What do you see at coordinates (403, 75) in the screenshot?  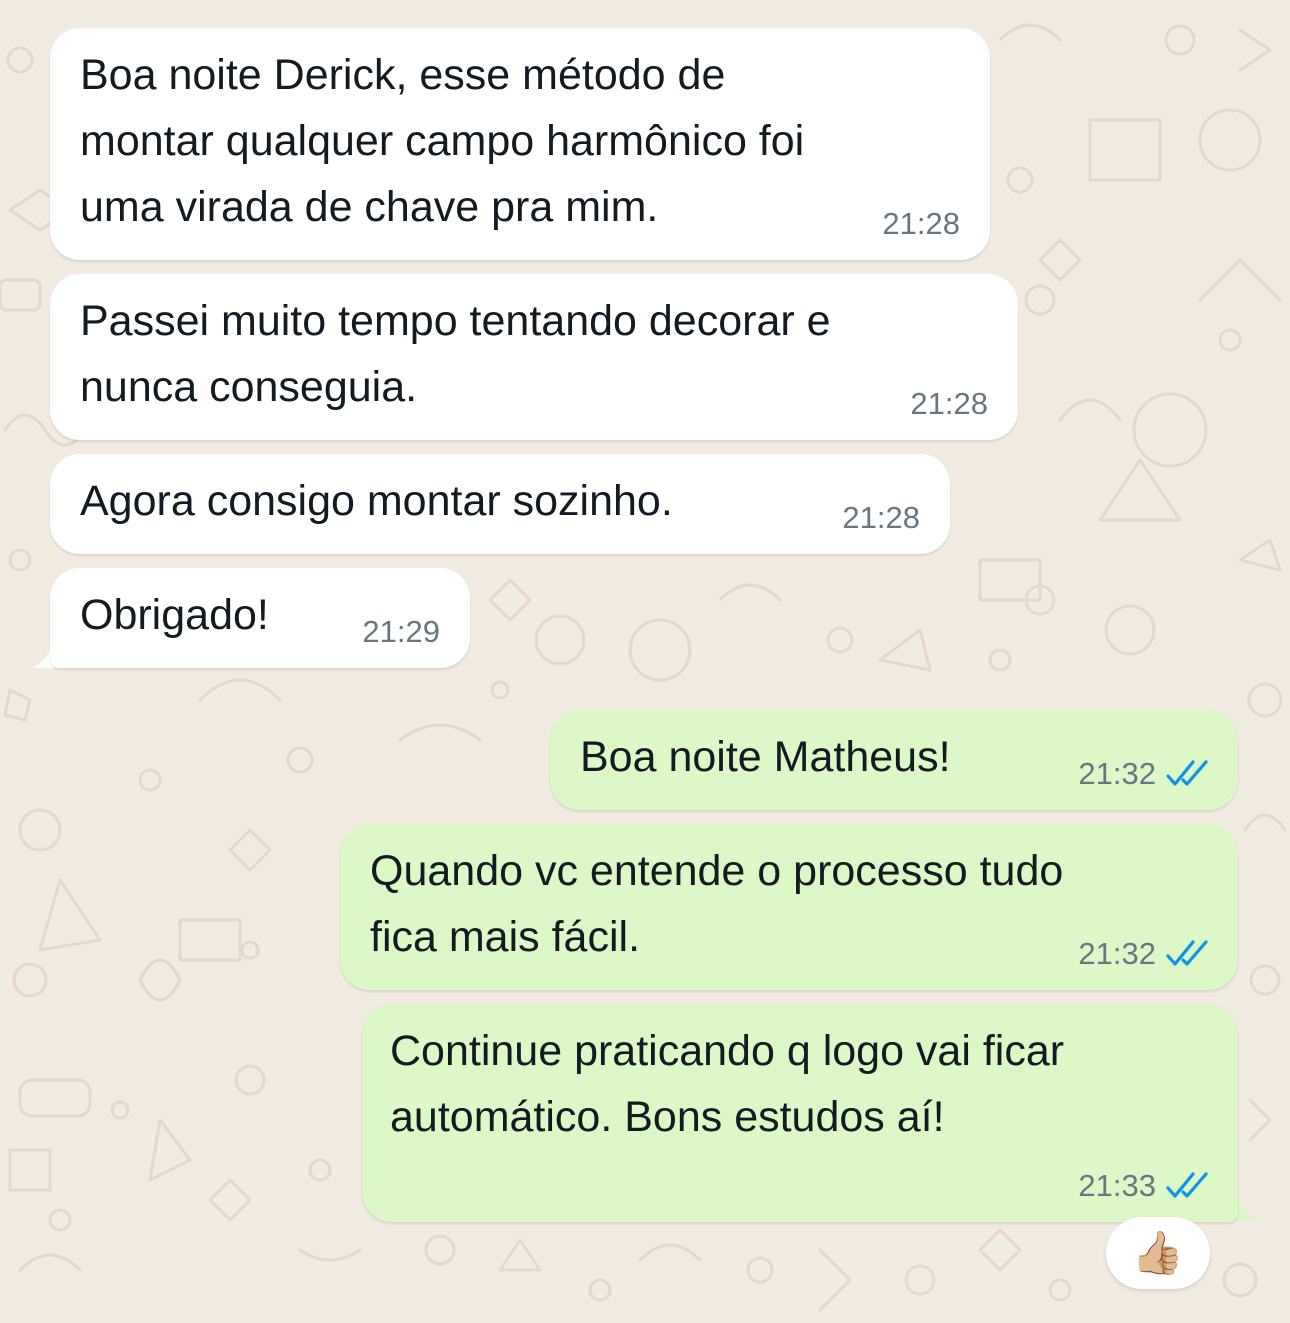 I see `message-text-line: Boa noite Derick, esse método de` at bounding box center [403, 75].